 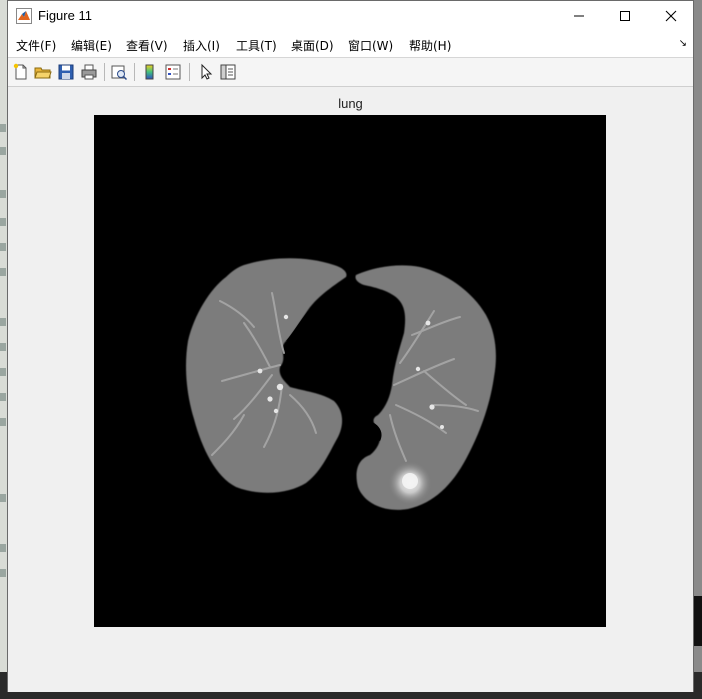 I want to click on select-arrow-icon, so click(x=206, y=72).